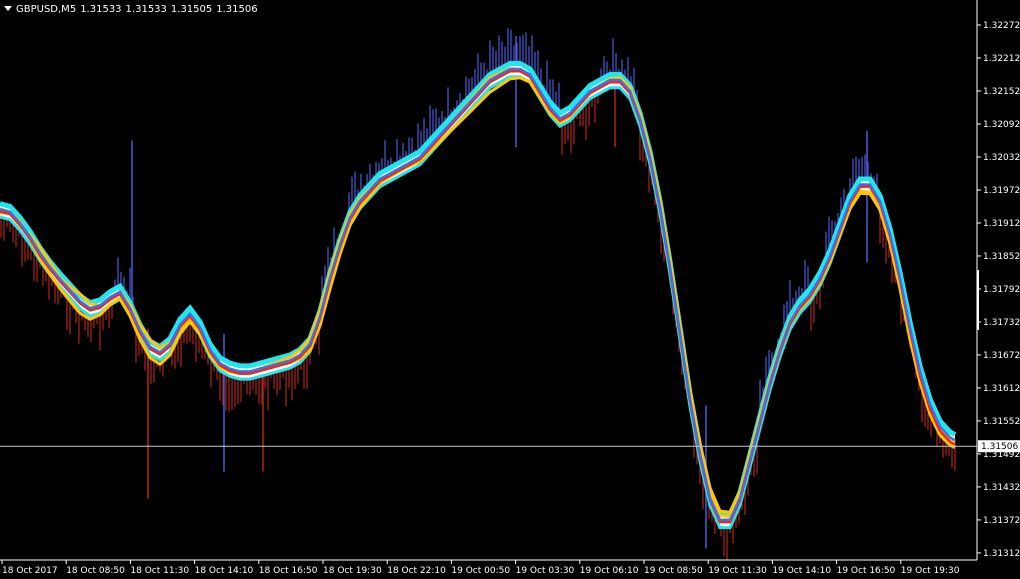  I want to click on x-tick-label: 19 Oct 00:50, so click(480, 571).